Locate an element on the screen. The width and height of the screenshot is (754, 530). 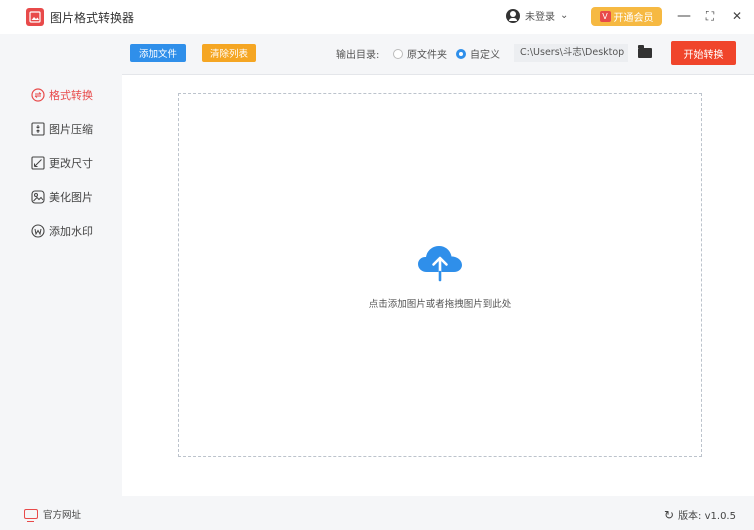
version-info: ↻ 版本: v1.0.5 is located at coordinates (700, 515).